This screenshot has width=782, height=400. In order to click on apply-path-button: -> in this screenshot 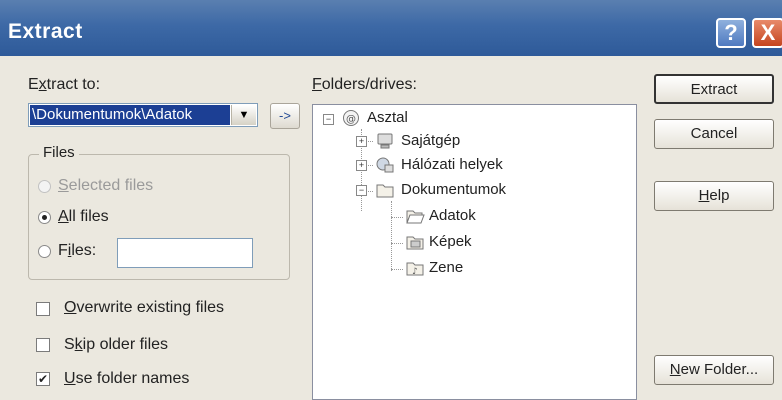, I will do `click(285, 116)`.